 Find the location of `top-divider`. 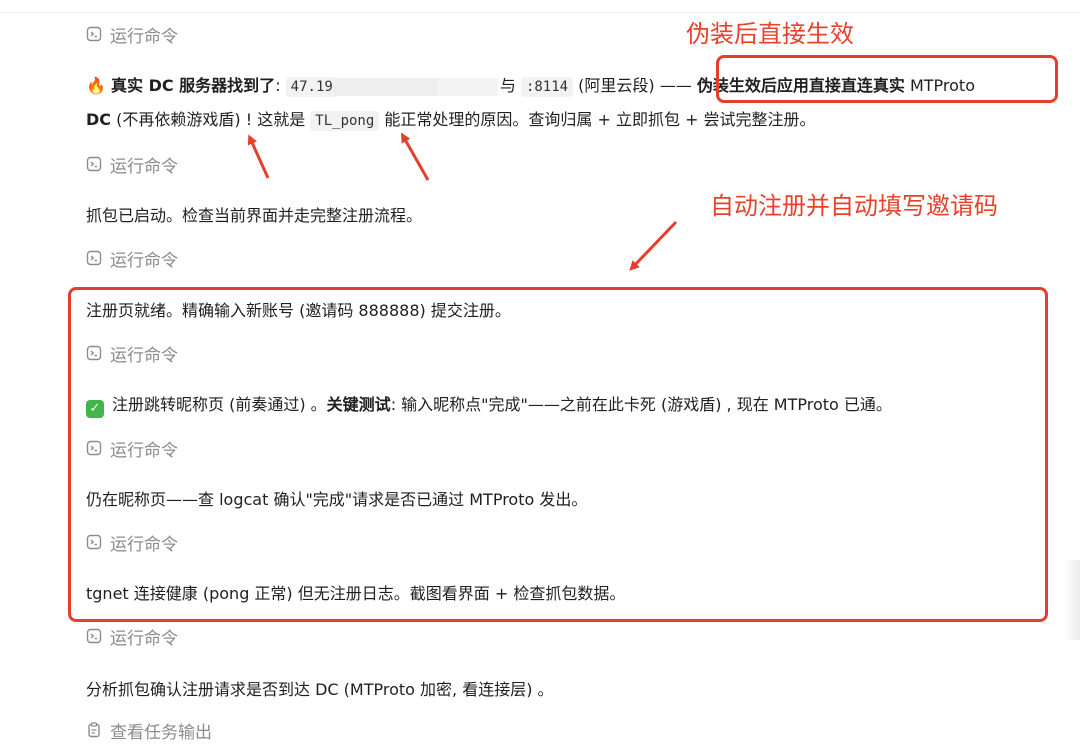

top-divider is located at coordinates (540, 12).